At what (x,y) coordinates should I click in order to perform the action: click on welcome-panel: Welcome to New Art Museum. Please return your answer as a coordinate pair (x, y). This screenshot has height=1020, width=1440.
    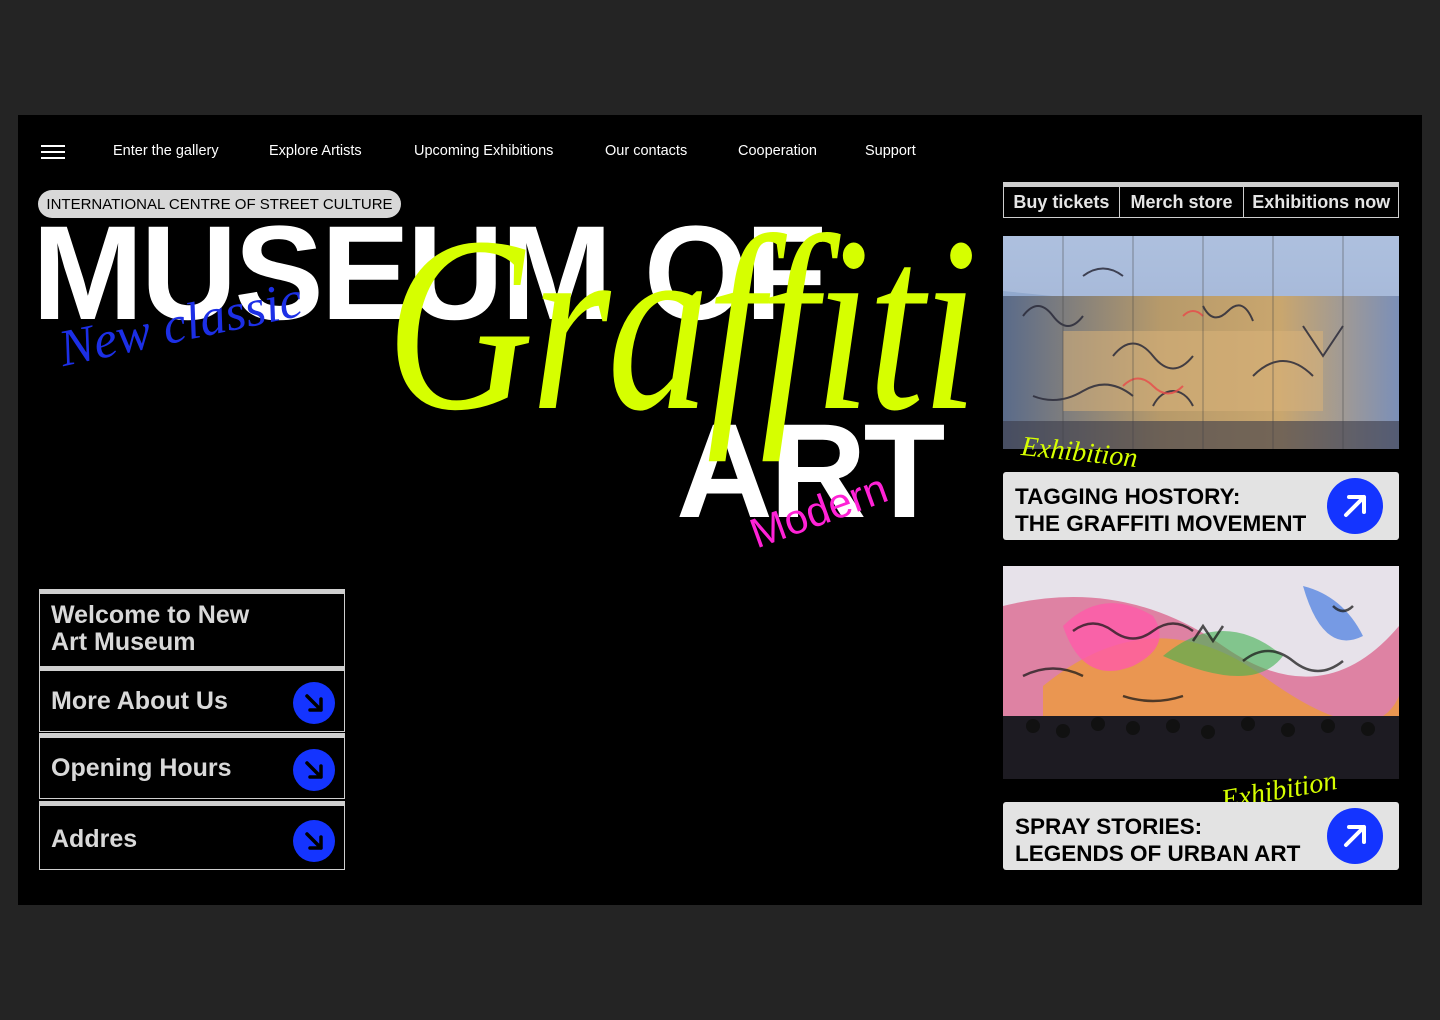
    Looking at the image, I should click on (192, 629).